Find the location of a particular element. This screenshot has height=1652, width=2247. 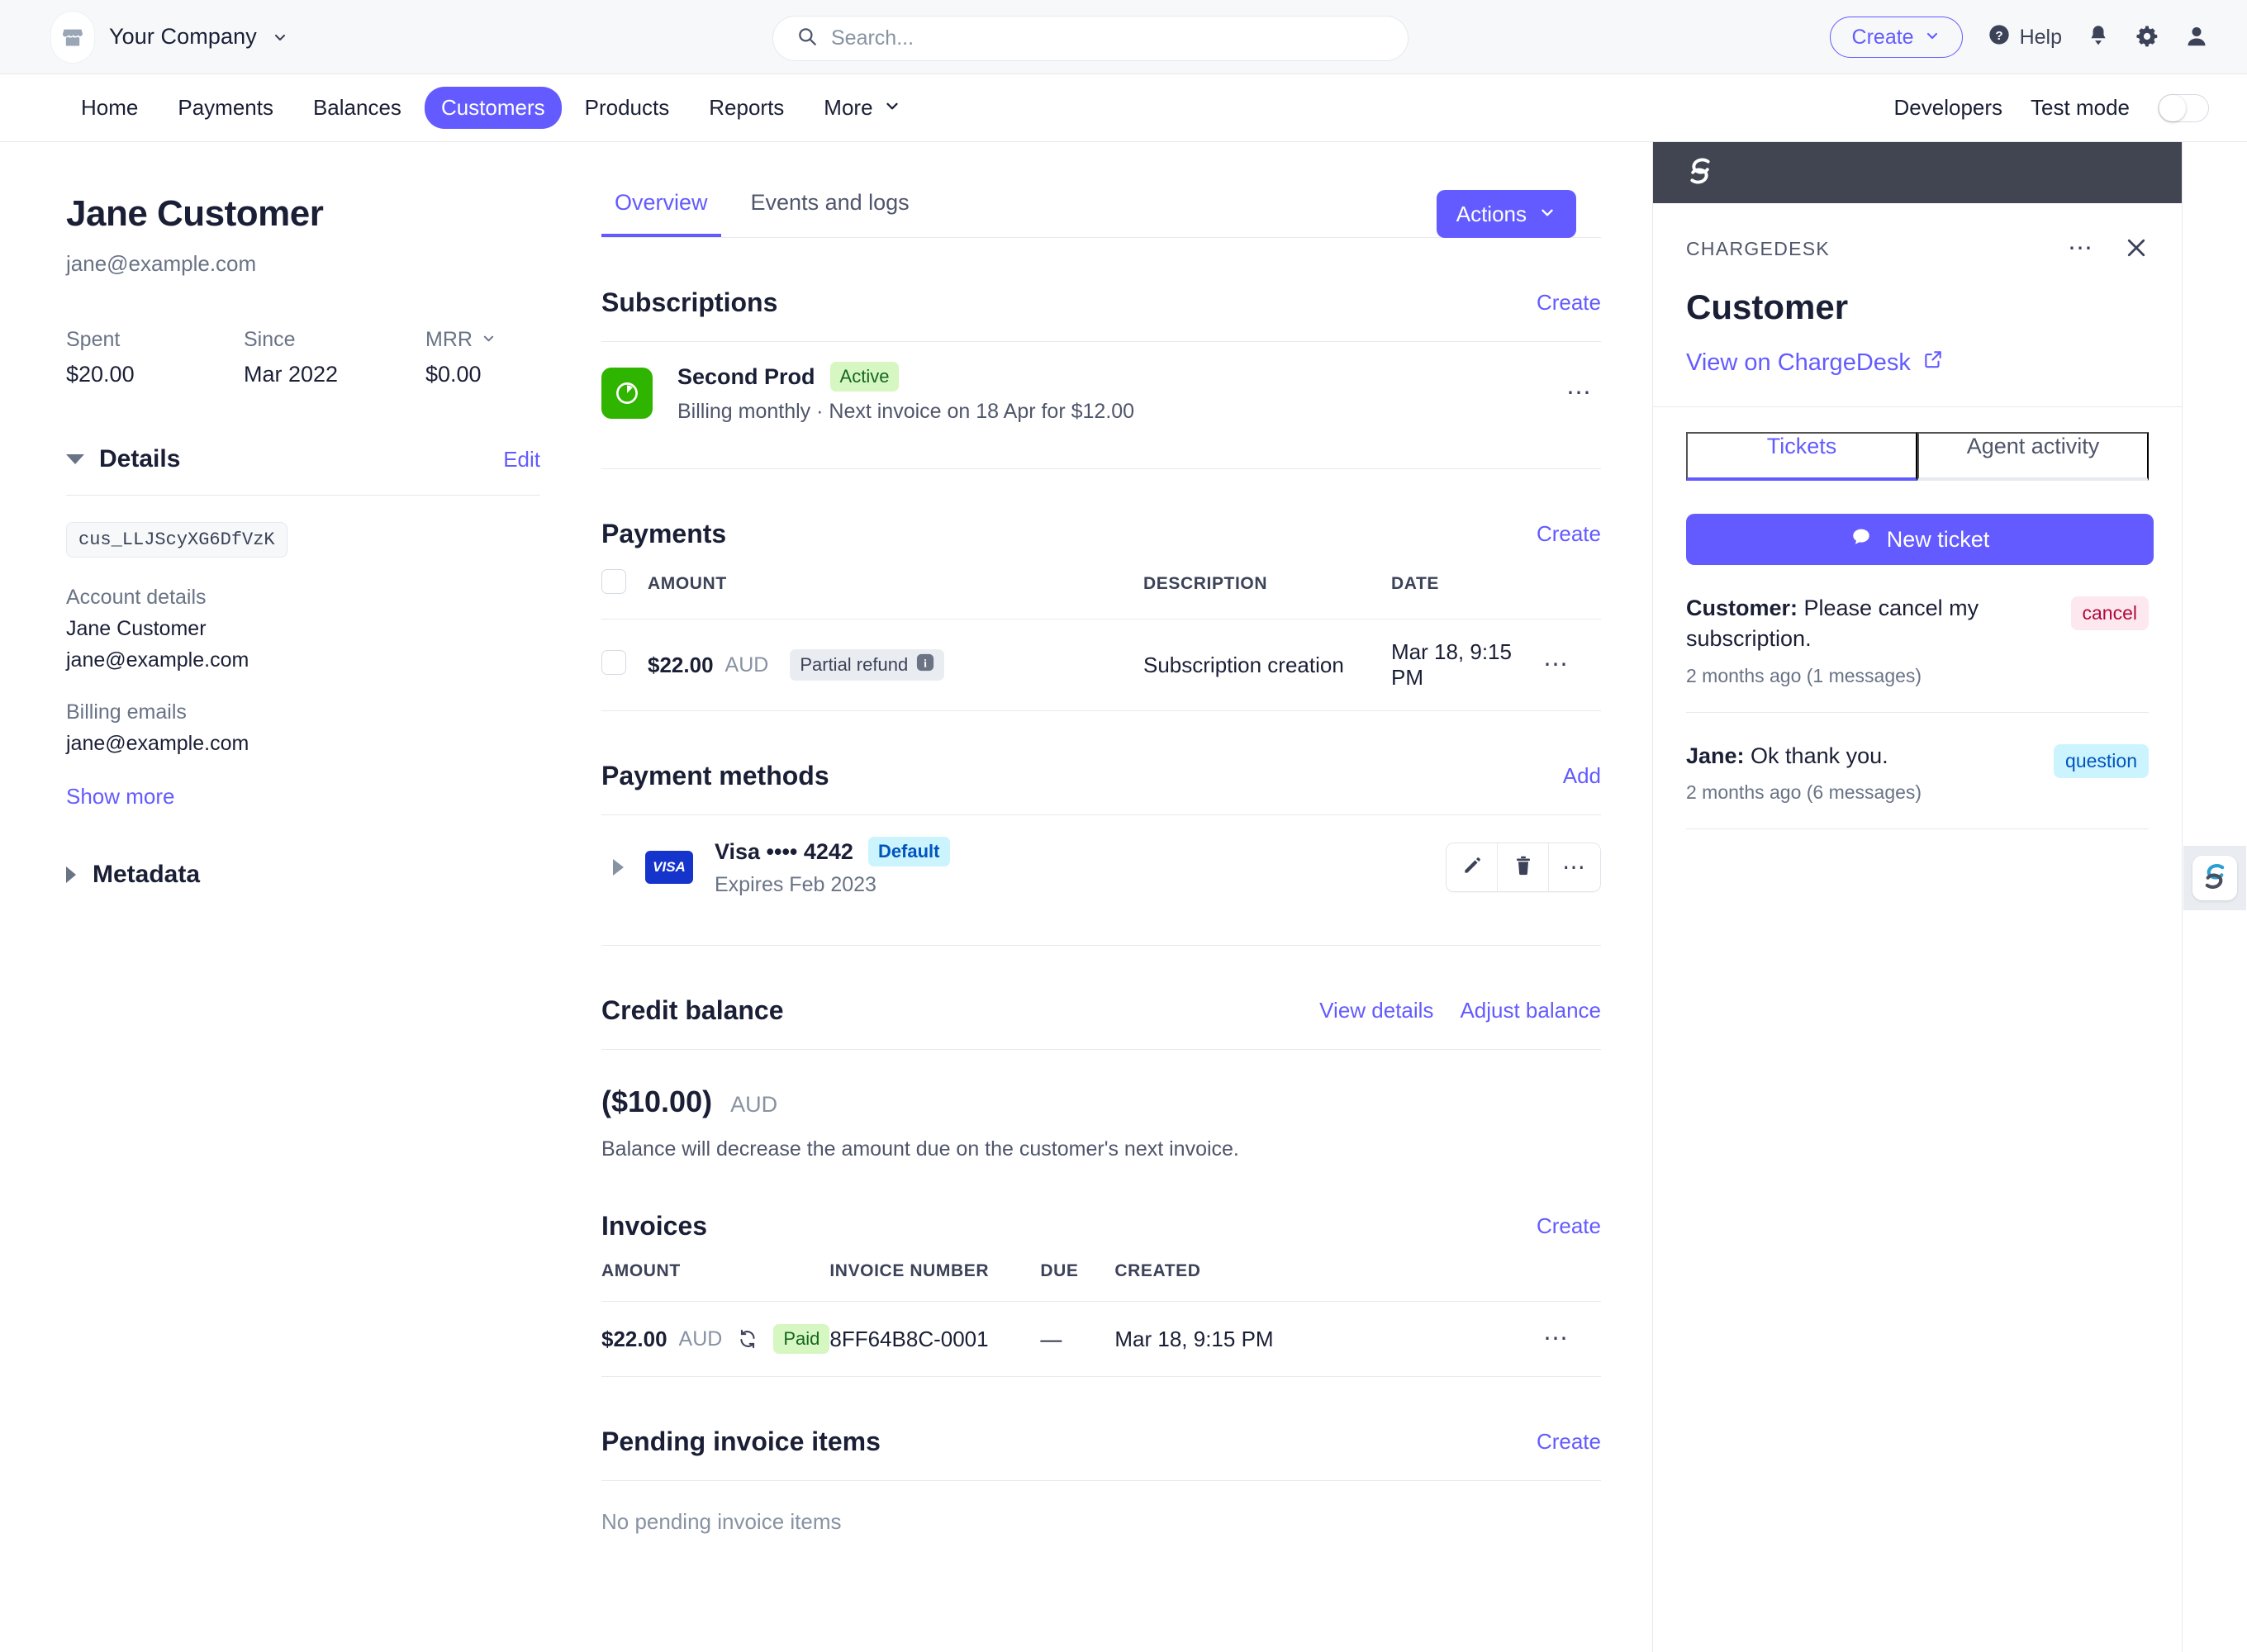

view-on-chargedesk-label: View on ChargeDesk is located at coordinates (1798, 362).